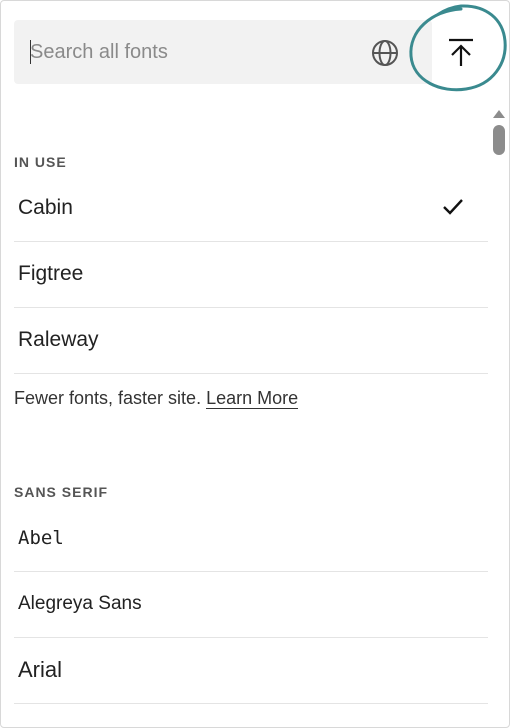 The height and width of the screenshot is (728, 510). What do you see at coordinates (499, 140) in the screenshot?
I see `scrollbar-thumb` at bounding box center [499, 140].